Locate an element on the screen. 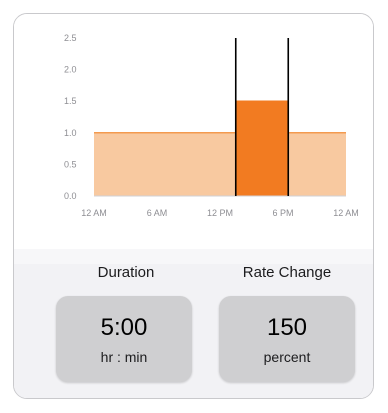 The height and width of the screenshot is (413, 388). y-tick-label: 1.5 is located at coordinates (70, 101).